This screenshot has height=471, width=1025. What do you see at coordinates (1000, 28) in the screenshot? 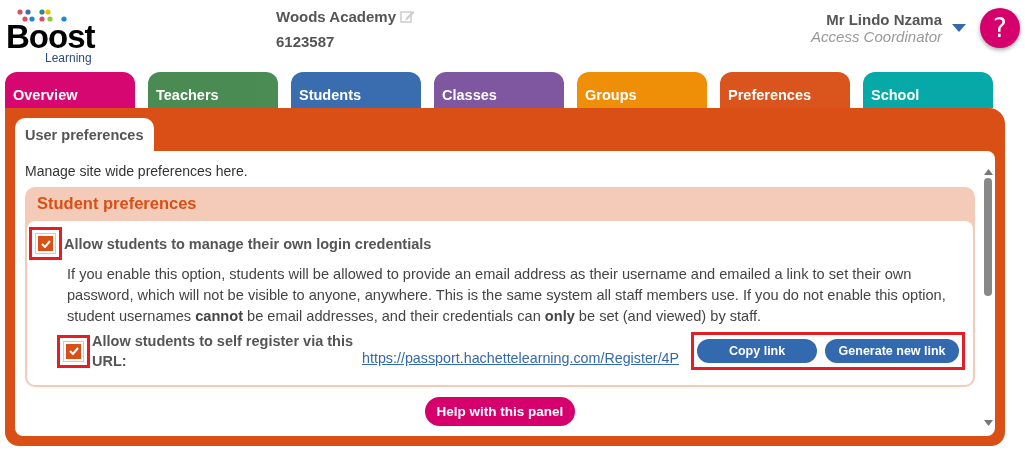
I see `help-button: ?` at bounding box center [1000, 28].